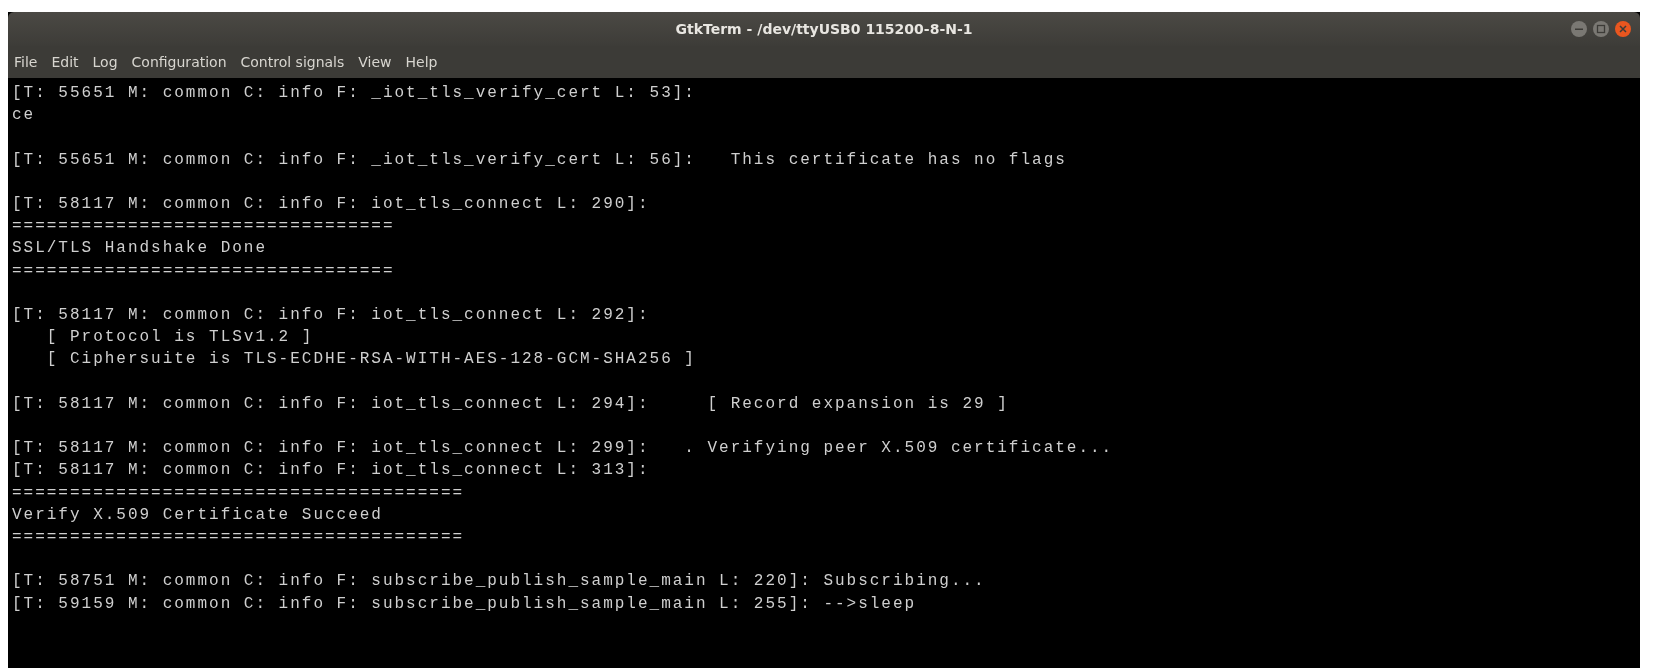 This screenshot has height=668, width=1654. Describe the element at coordinates (26, 62) in the screenshot. I see `menu-item: File` at that location.